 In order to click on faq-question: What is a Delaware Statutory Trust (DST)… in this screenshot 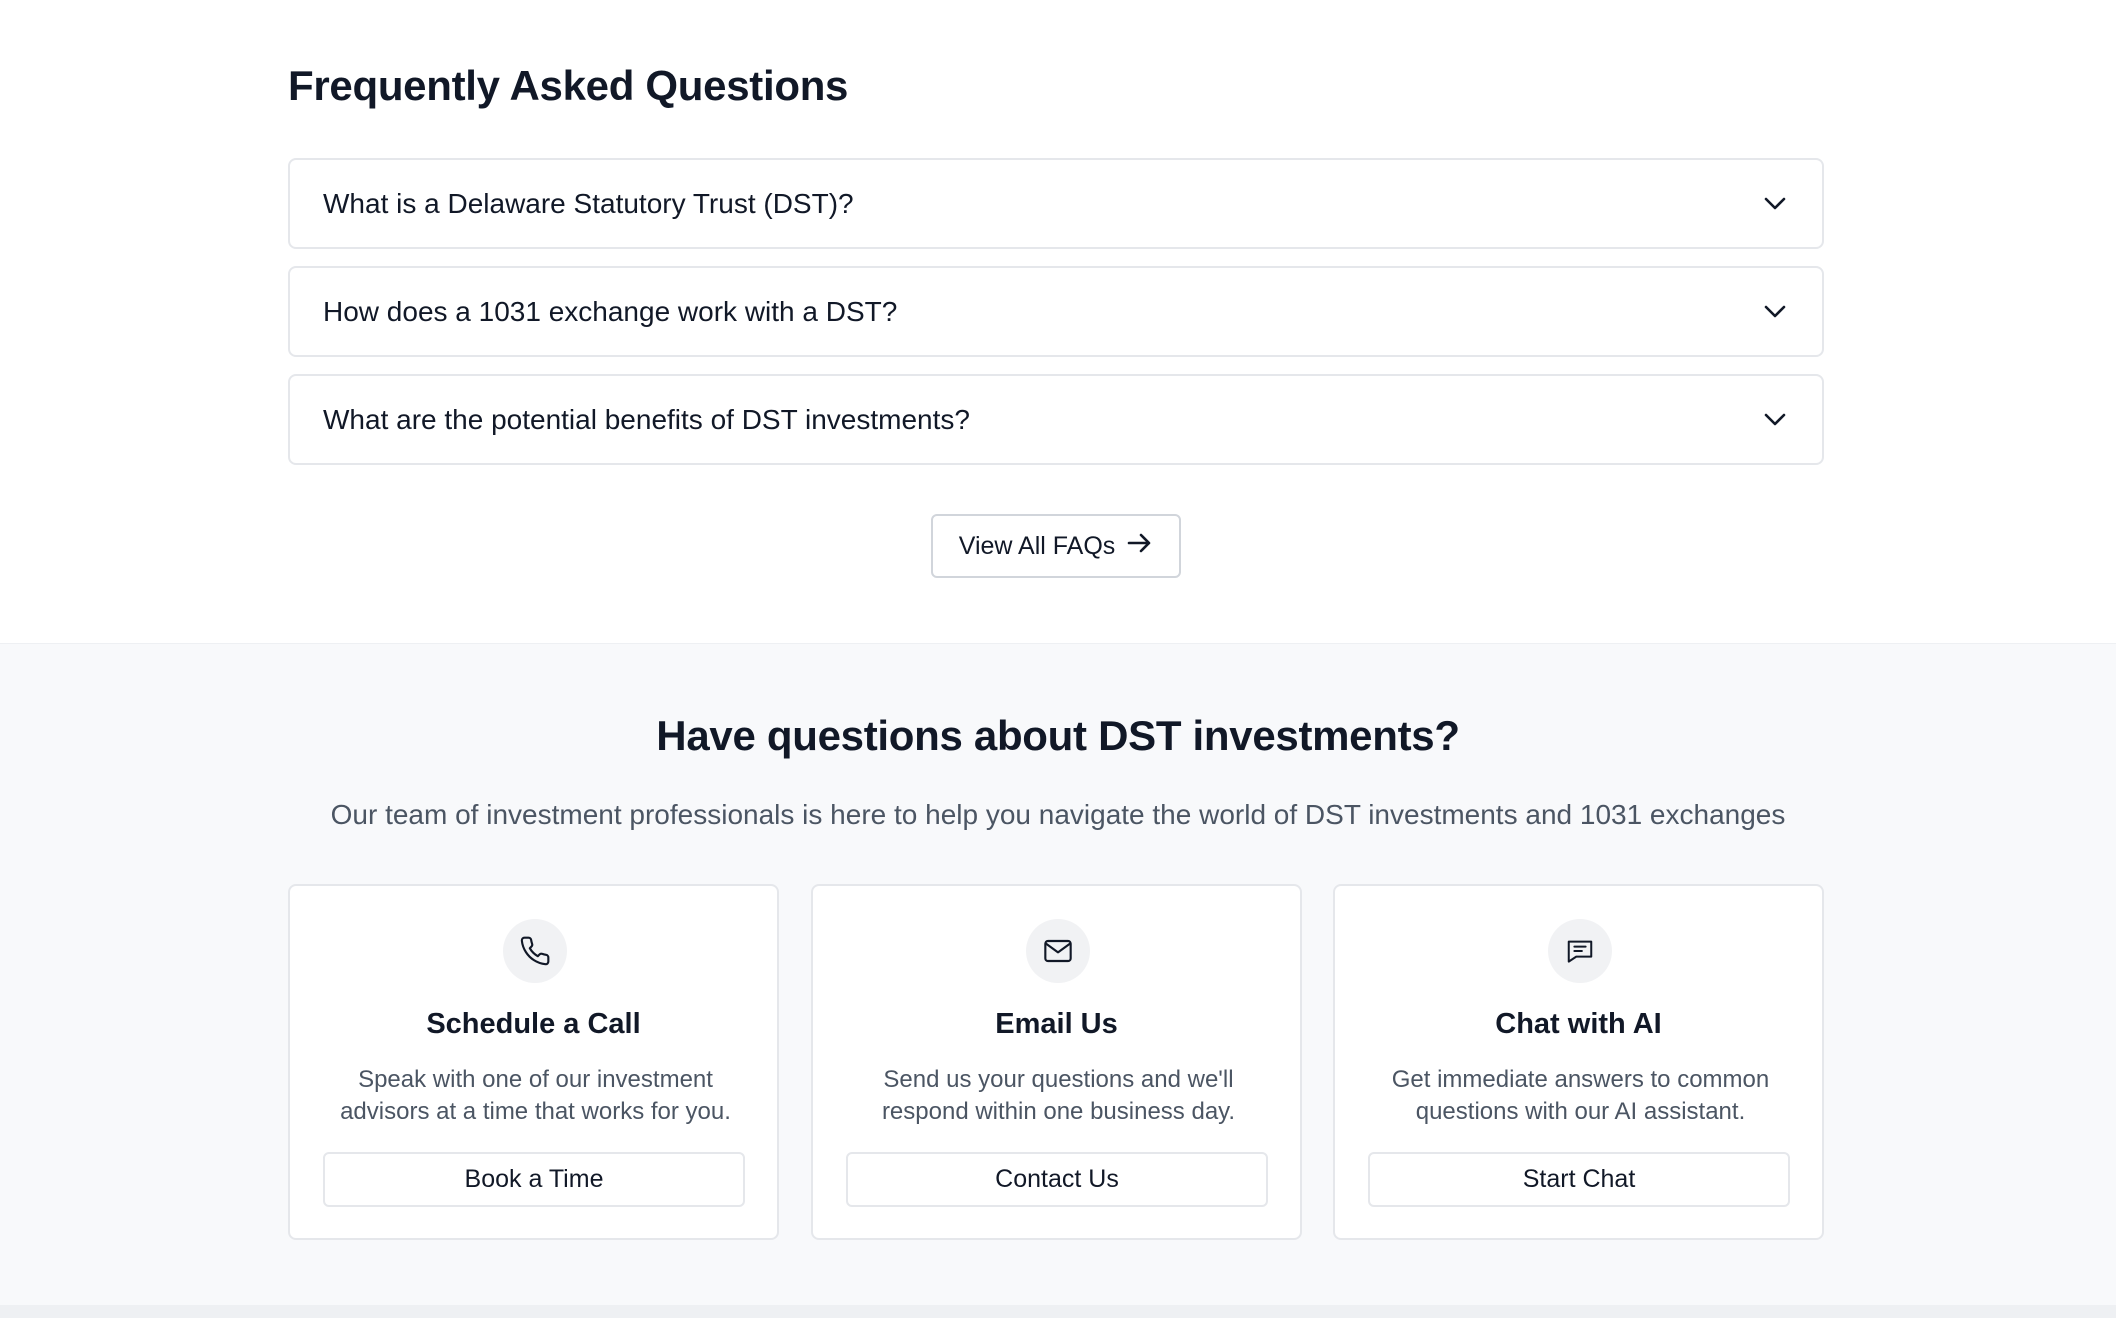, I will do `click(588, 203)`.